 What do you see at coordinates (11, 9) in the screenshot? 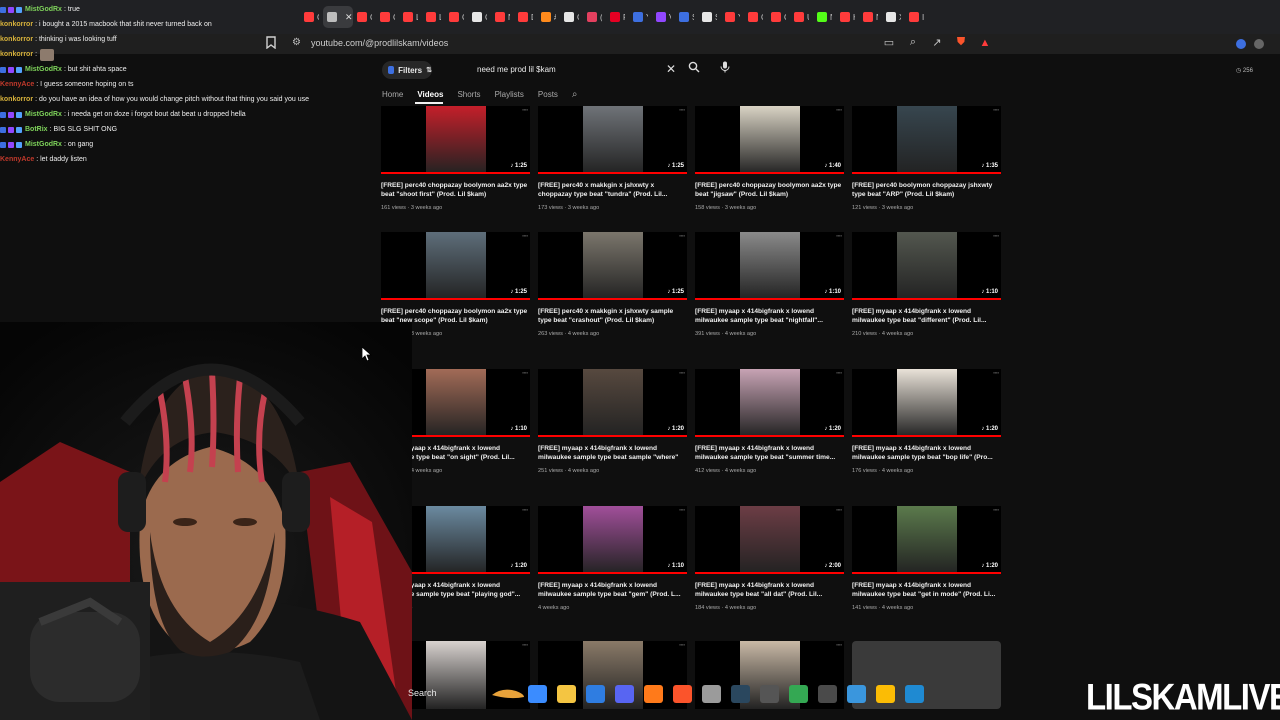
I see `chat-badges` at bounding box center [11, 9].